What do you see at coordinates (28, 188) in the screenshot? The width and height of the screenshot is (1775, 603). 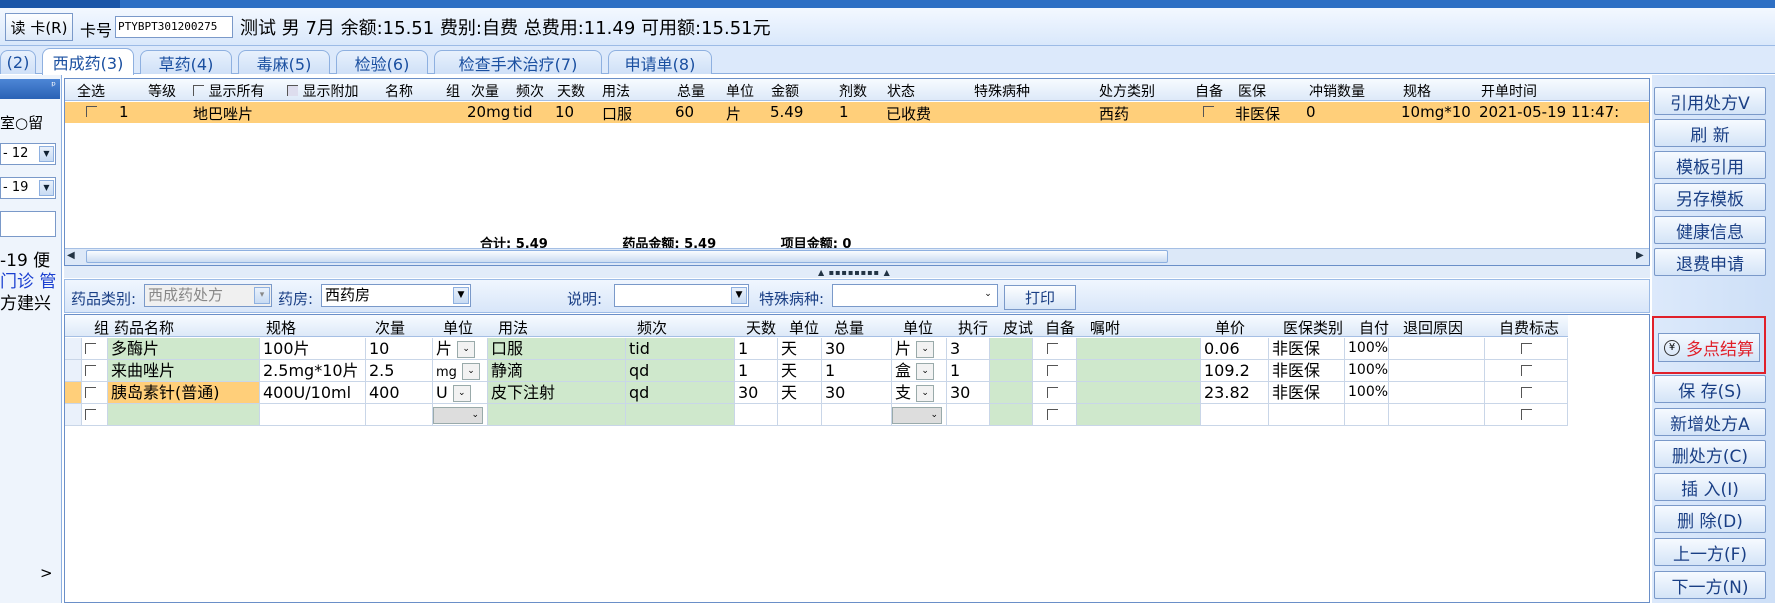 I see `date-end-select: - 19 ▼` at bounding box center [28, 188].